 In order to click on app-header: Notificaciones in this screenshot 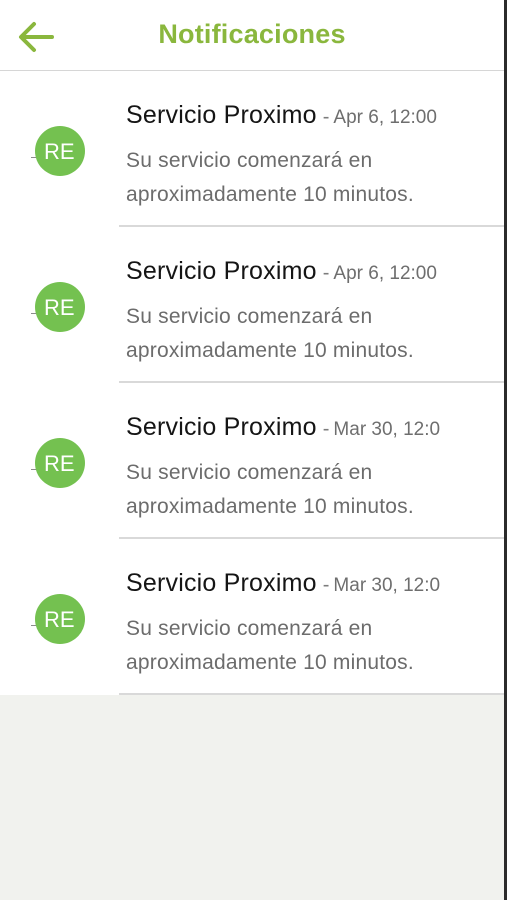, I will do `click(252, 35)`.